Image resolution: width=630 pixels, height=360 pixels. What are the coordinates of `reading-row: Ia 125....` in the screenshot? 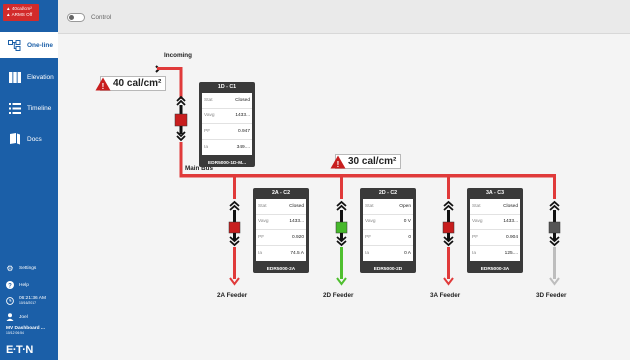 It's located at (495, 254).